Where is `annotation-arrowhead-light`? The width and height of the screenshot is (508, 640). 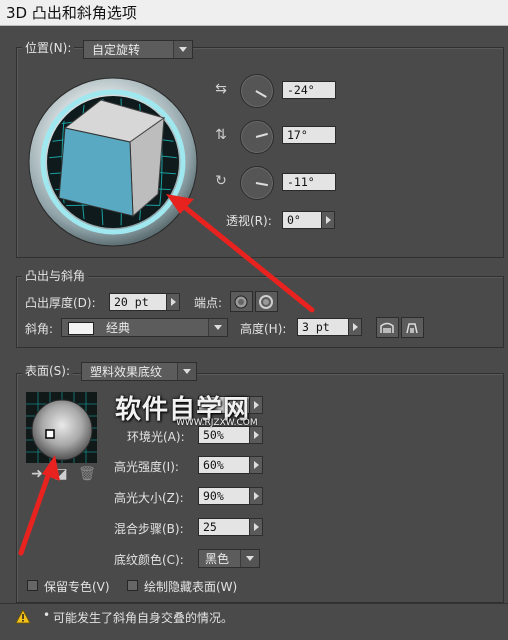 annotation-arrowhead-light is located at coordinates (51, 468).